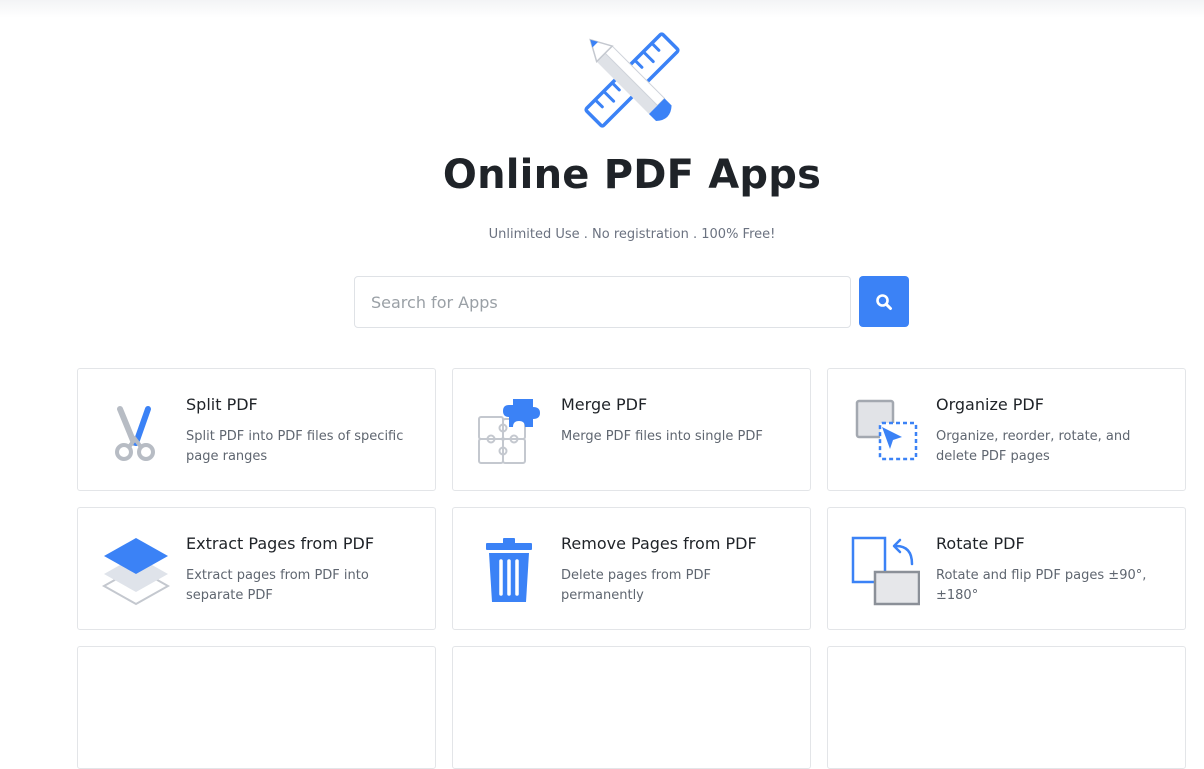 This screenshot has height=769, width=1204. Describe the element at coordinates (509, 570) in the screenshot. I see `trash-icon` at that location.